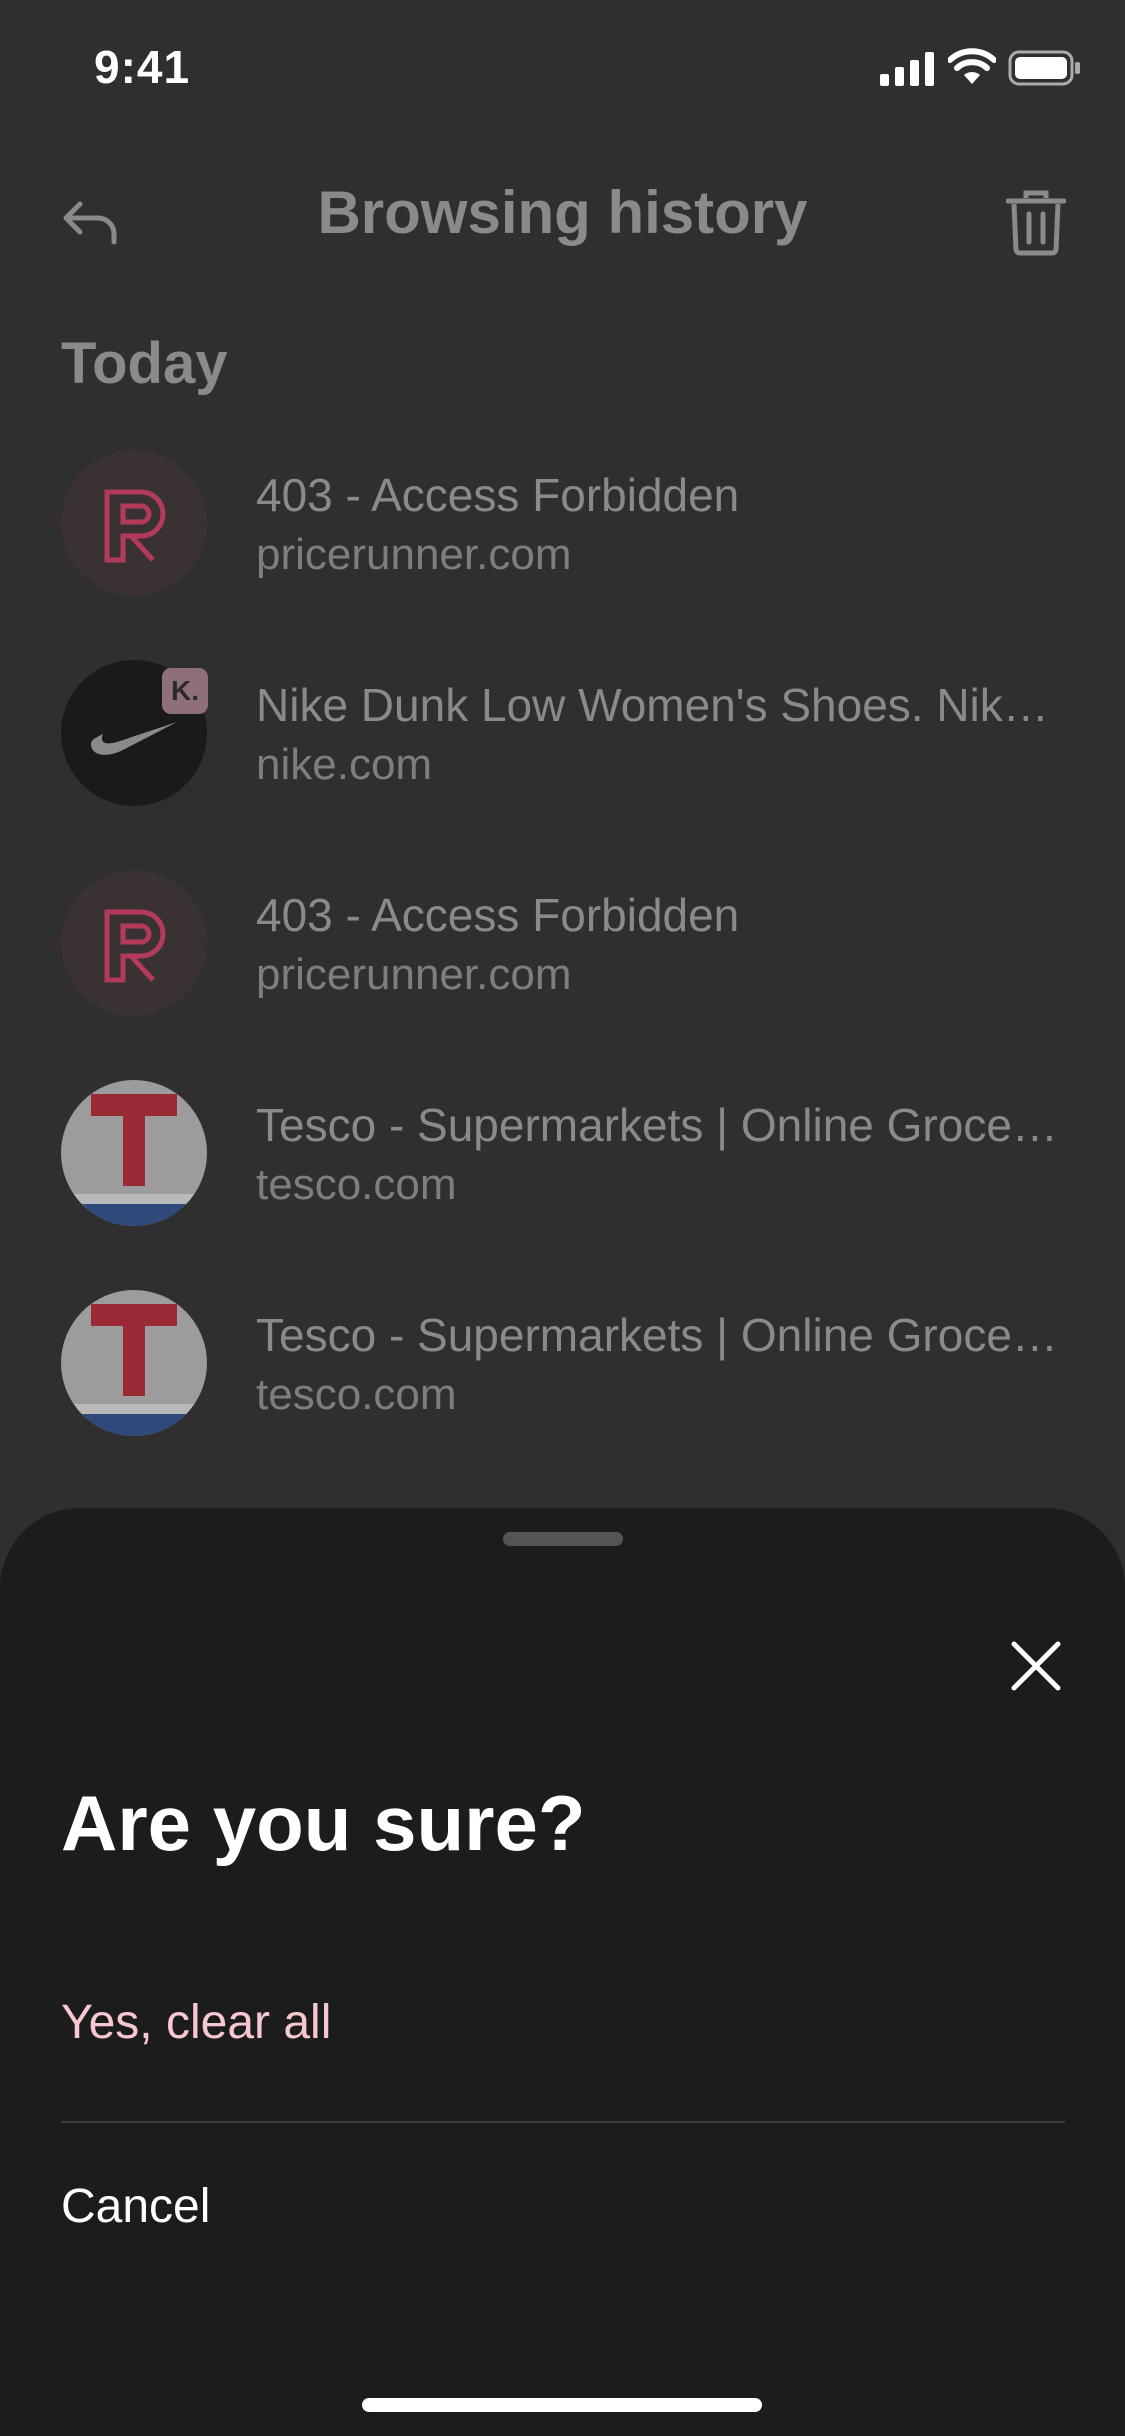 This screenshot has height=2436, width=1125. I want to click on status-time: 9:41, so click(142, 67).